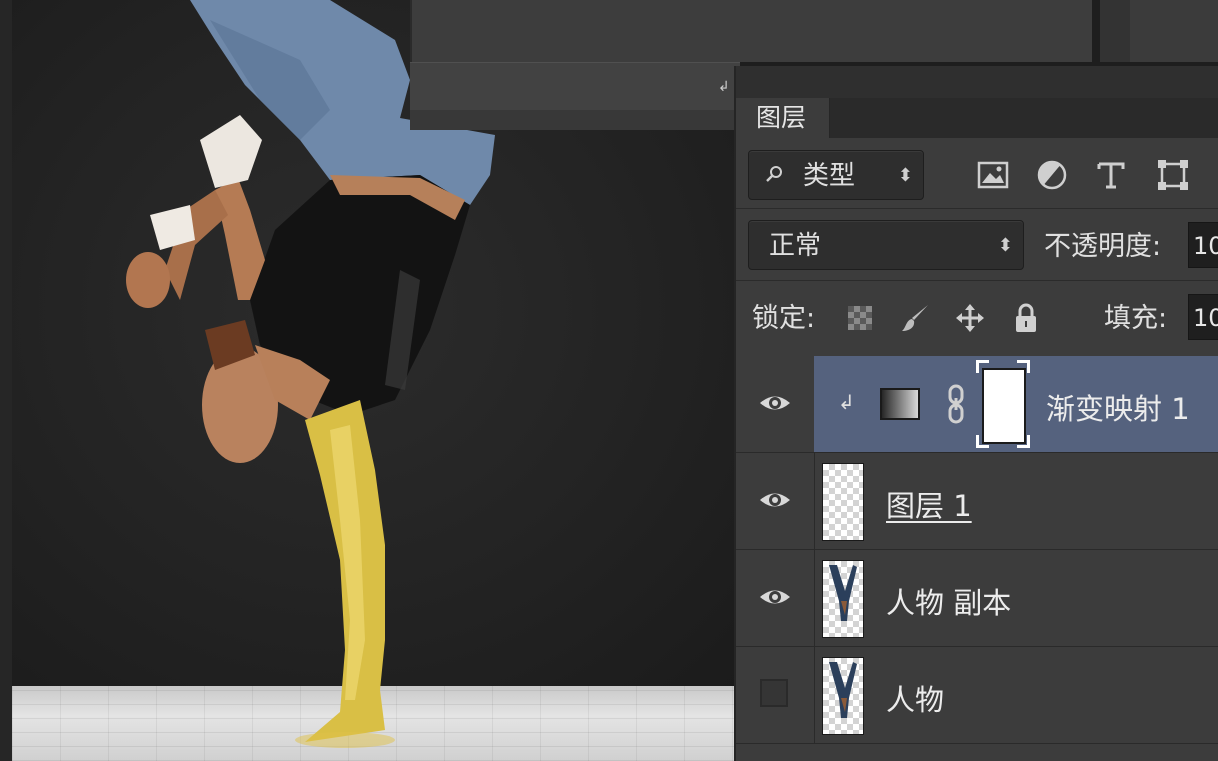 The image size is (1218, 761). What do you see at coordinates (993, 175) in the screenshot?
I see `image-layer-icon` at bounding box center [993, 175].